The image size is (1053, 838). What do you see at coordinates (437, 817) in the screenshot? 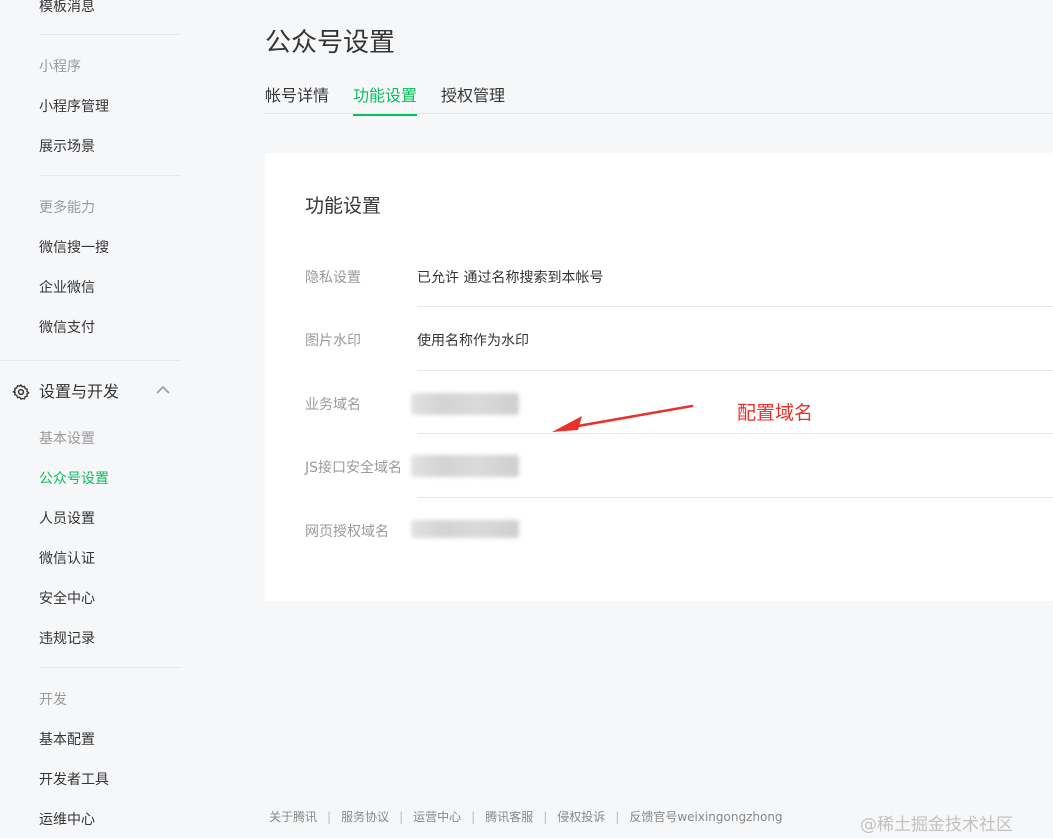
I see `footer-link-ops: 运营中心` at bounding box center [437, 817].